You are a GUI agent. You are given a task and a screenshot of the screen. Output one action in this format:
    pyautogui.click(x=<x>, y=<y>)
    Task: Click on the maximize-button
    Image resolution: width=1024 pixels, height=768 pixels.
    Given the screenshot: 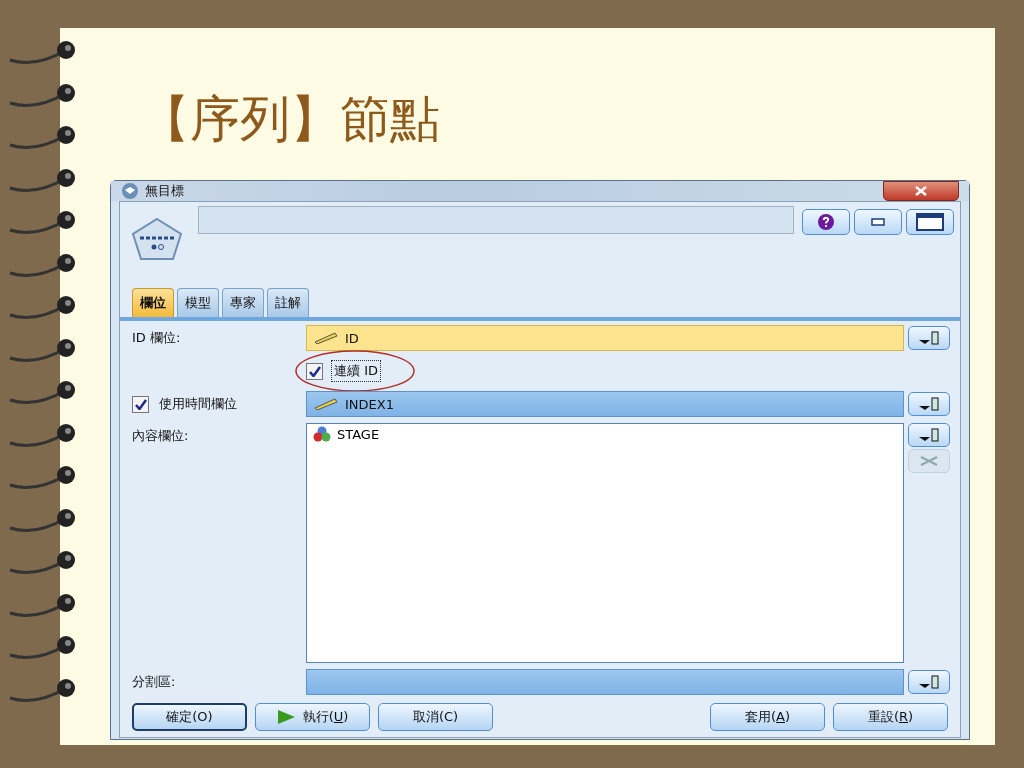 What is the action you would take?
    pyautogui.click(x=930, y=222)
    